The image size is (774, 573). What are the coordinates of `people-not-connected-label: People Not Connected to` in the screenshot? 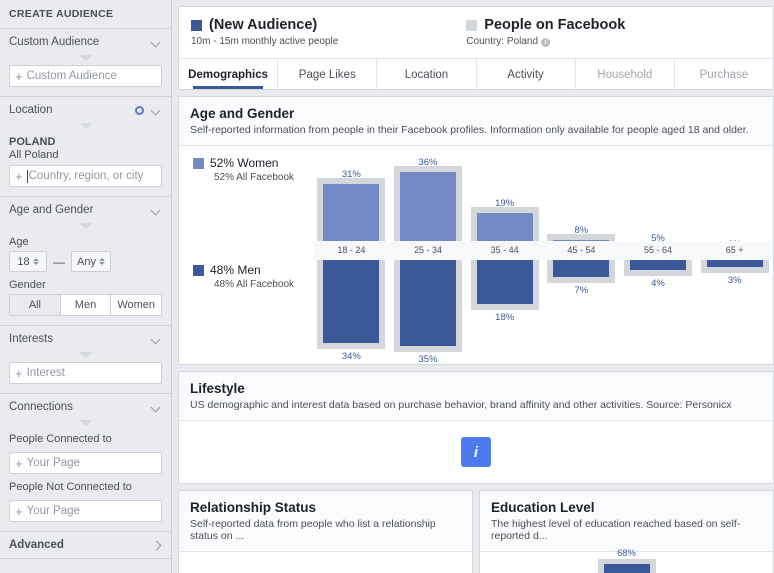 It's located at (70, 487).